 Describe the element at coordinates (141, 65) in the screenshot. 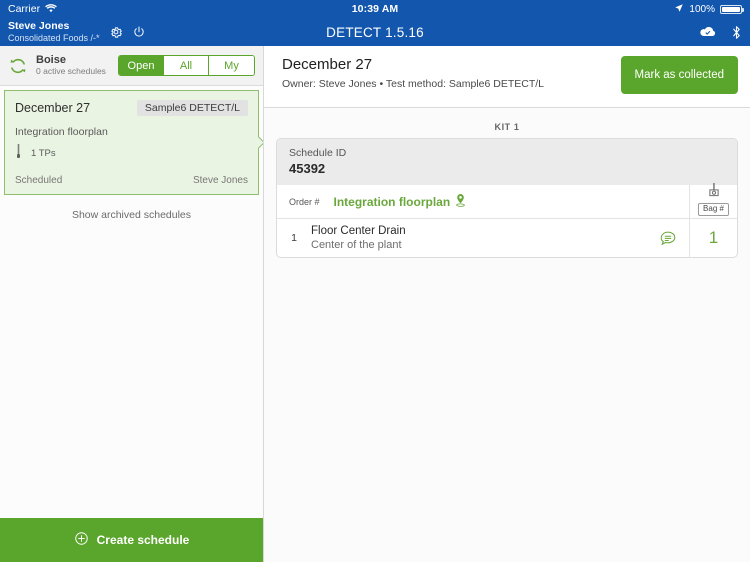

I see `filter-open-button: Open` at that location.